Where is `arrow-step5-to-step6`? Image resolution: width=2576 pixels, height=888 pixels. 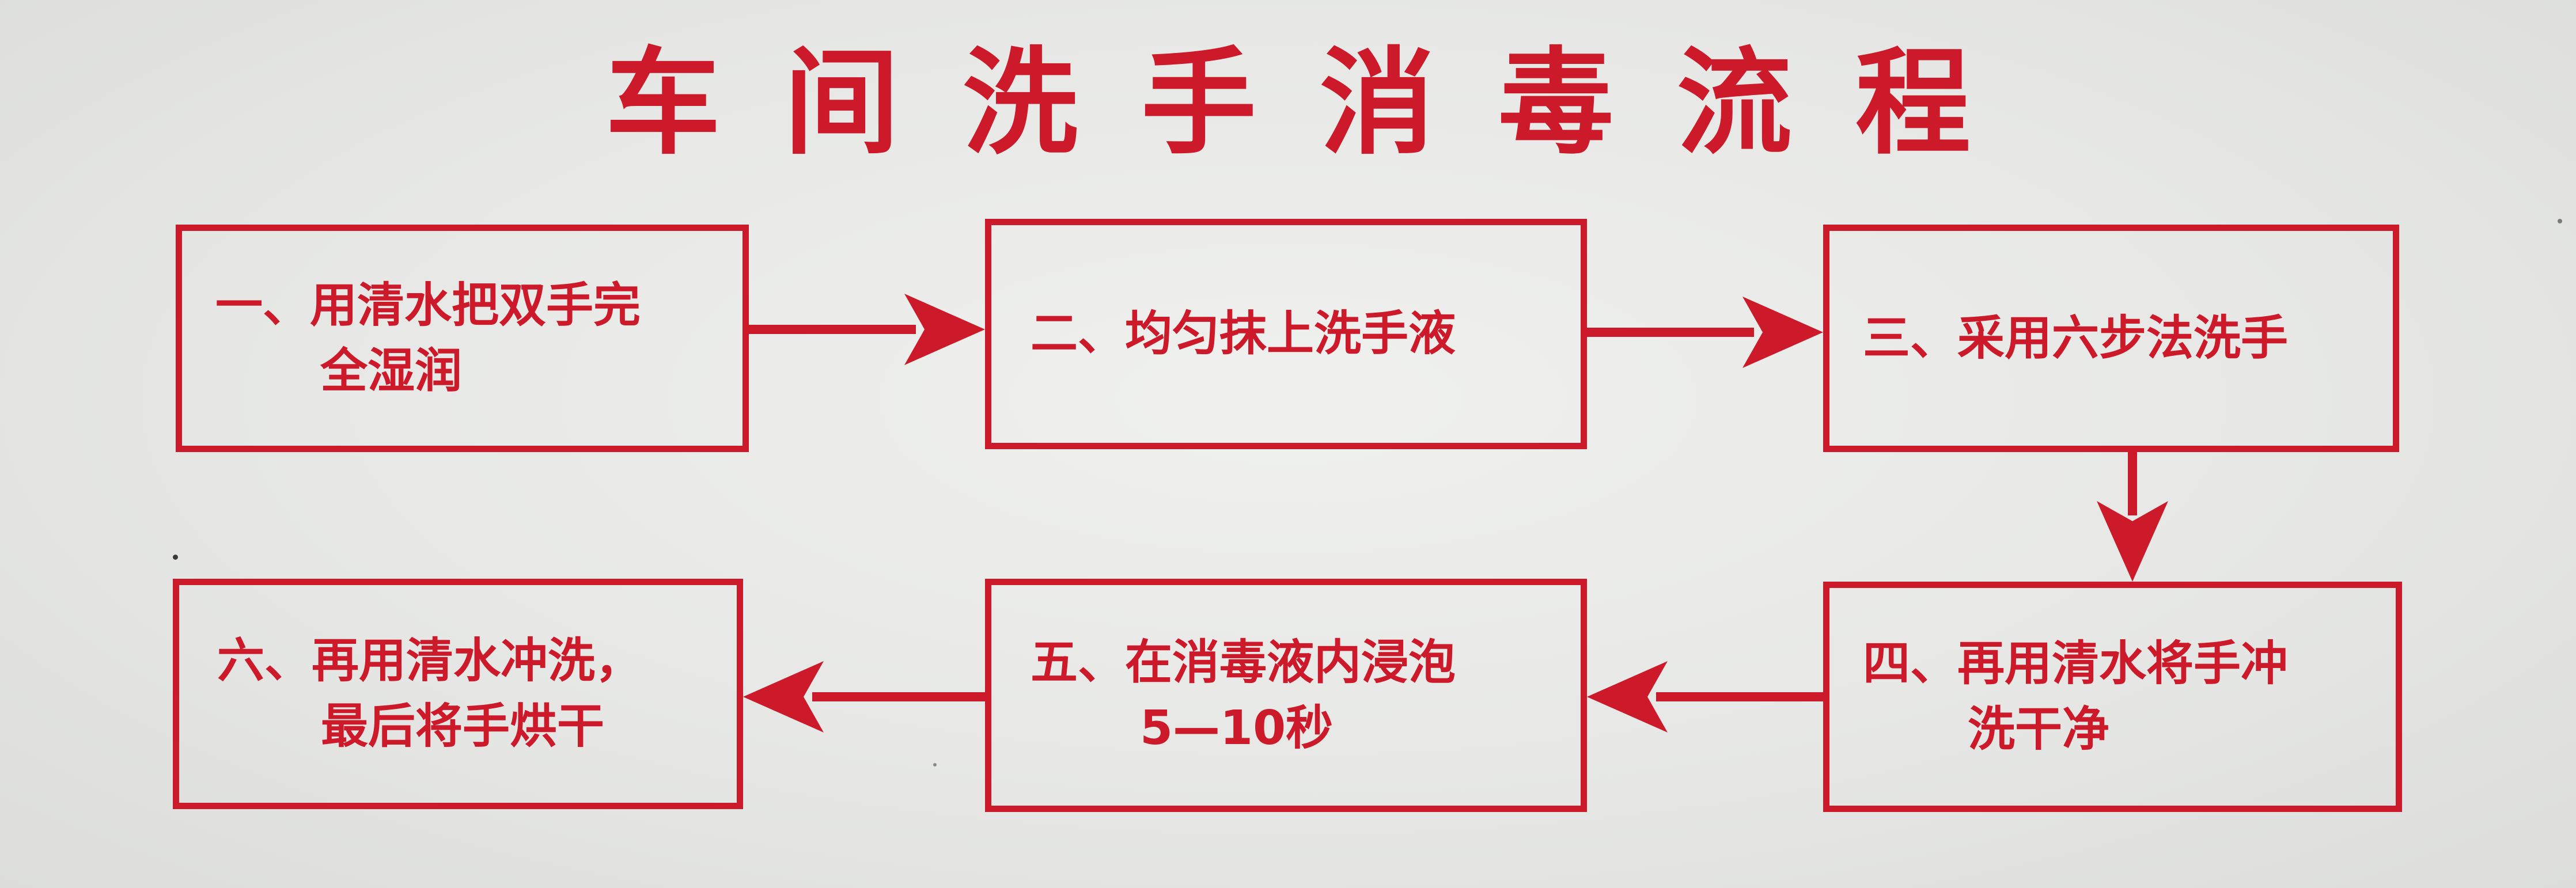
arrow-step5-to-step6 is located at coordinates (864, 697).